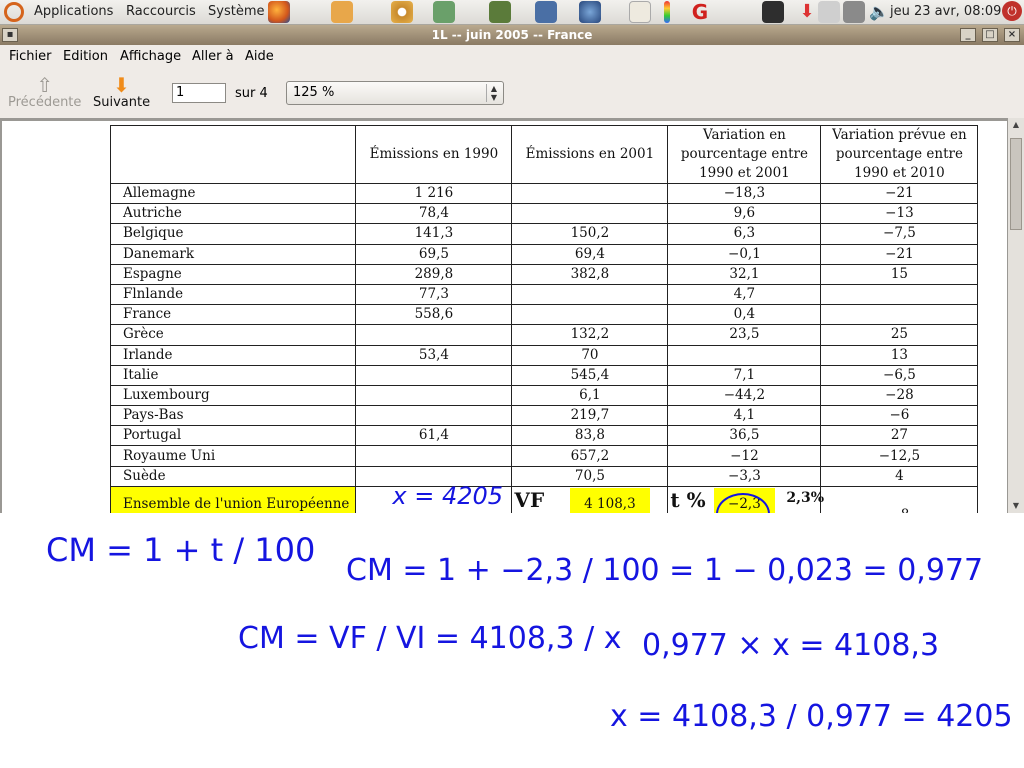 The height and width of the screenshot is (768, 1024). Describe the element at coordinates (899, 456) in the screenshot. I see `cell-variation-2010: −12,5` at that location.